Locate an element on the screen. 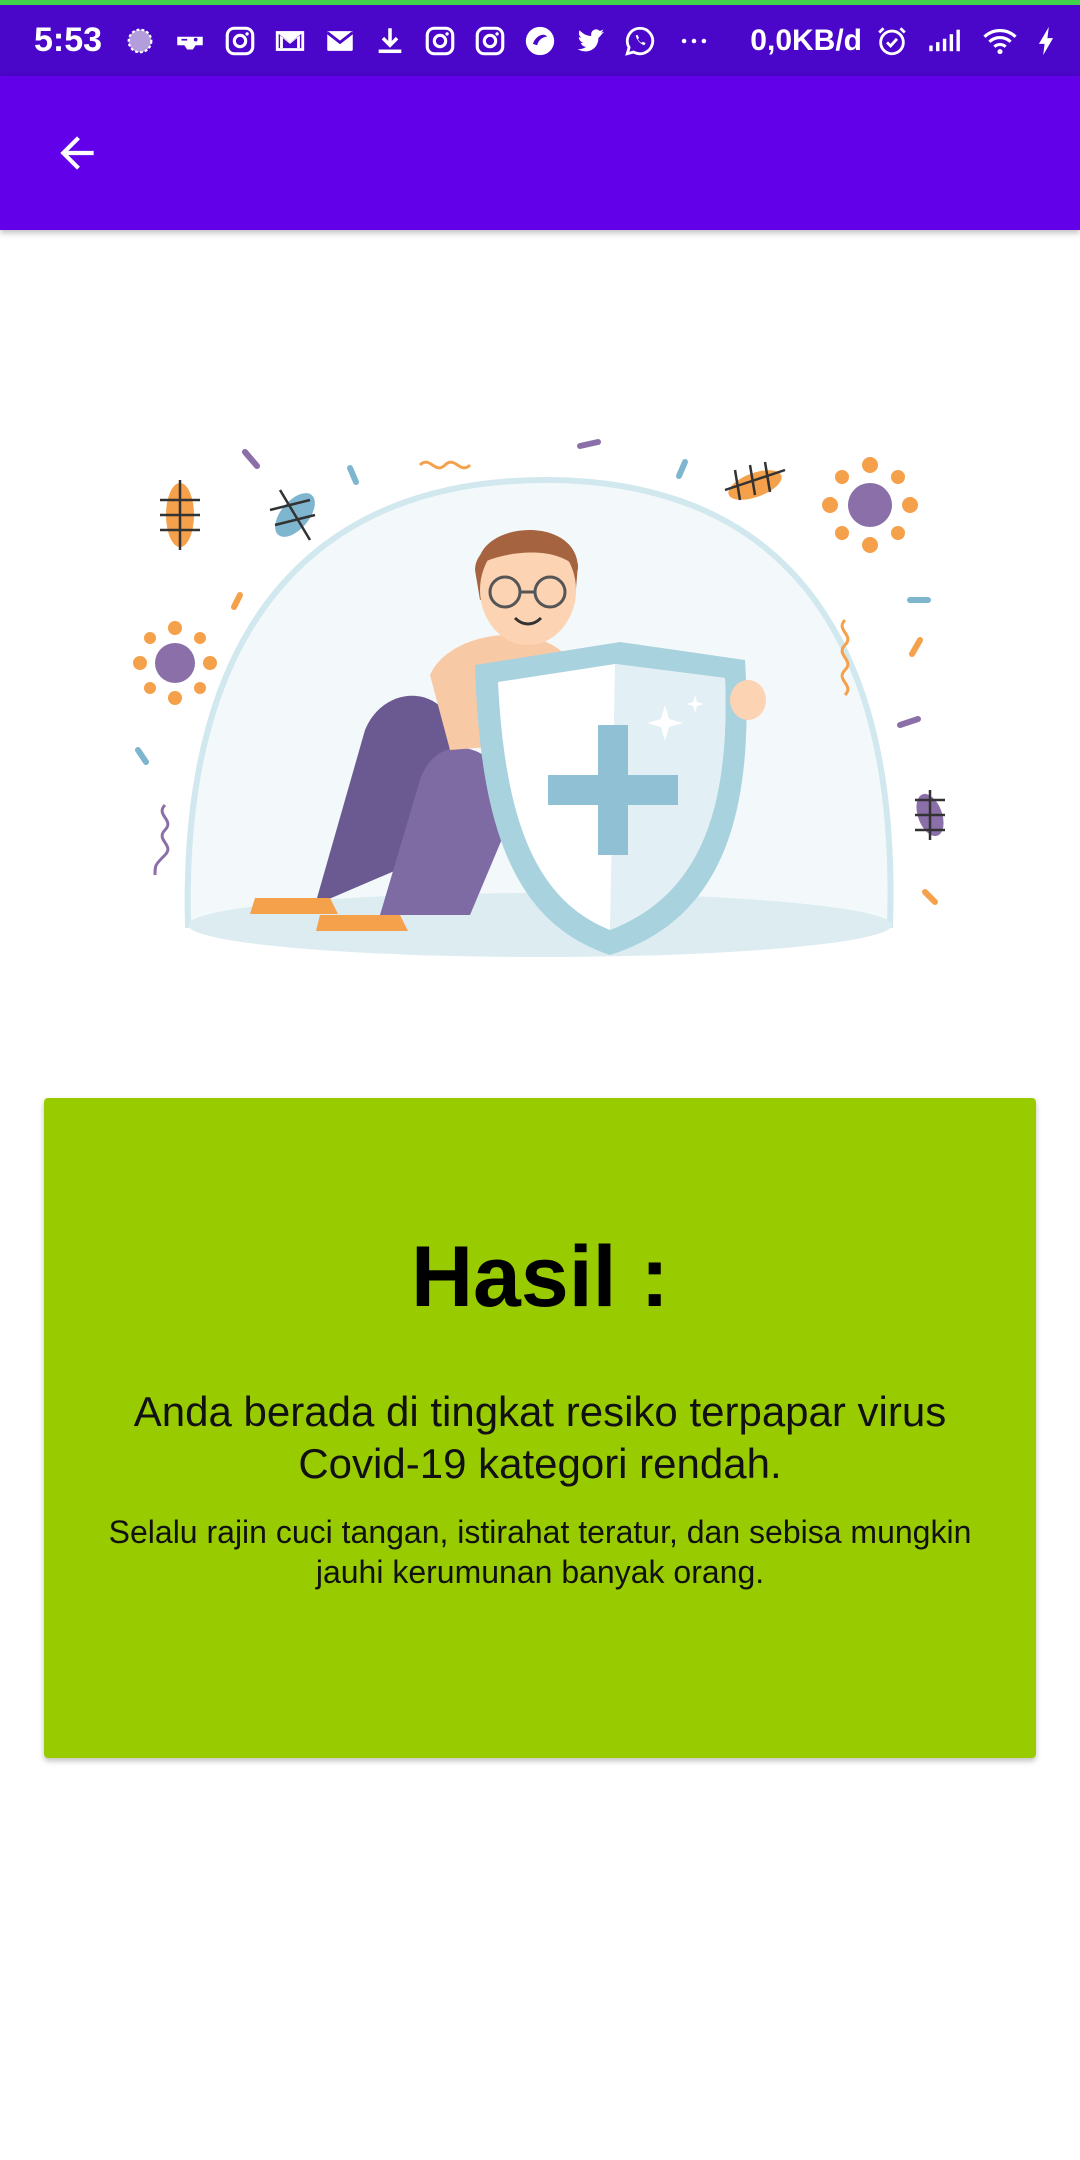 The width and height of the screenshot is (1080, 2160). whatsapp-icon is located at coordinates (640, 41).